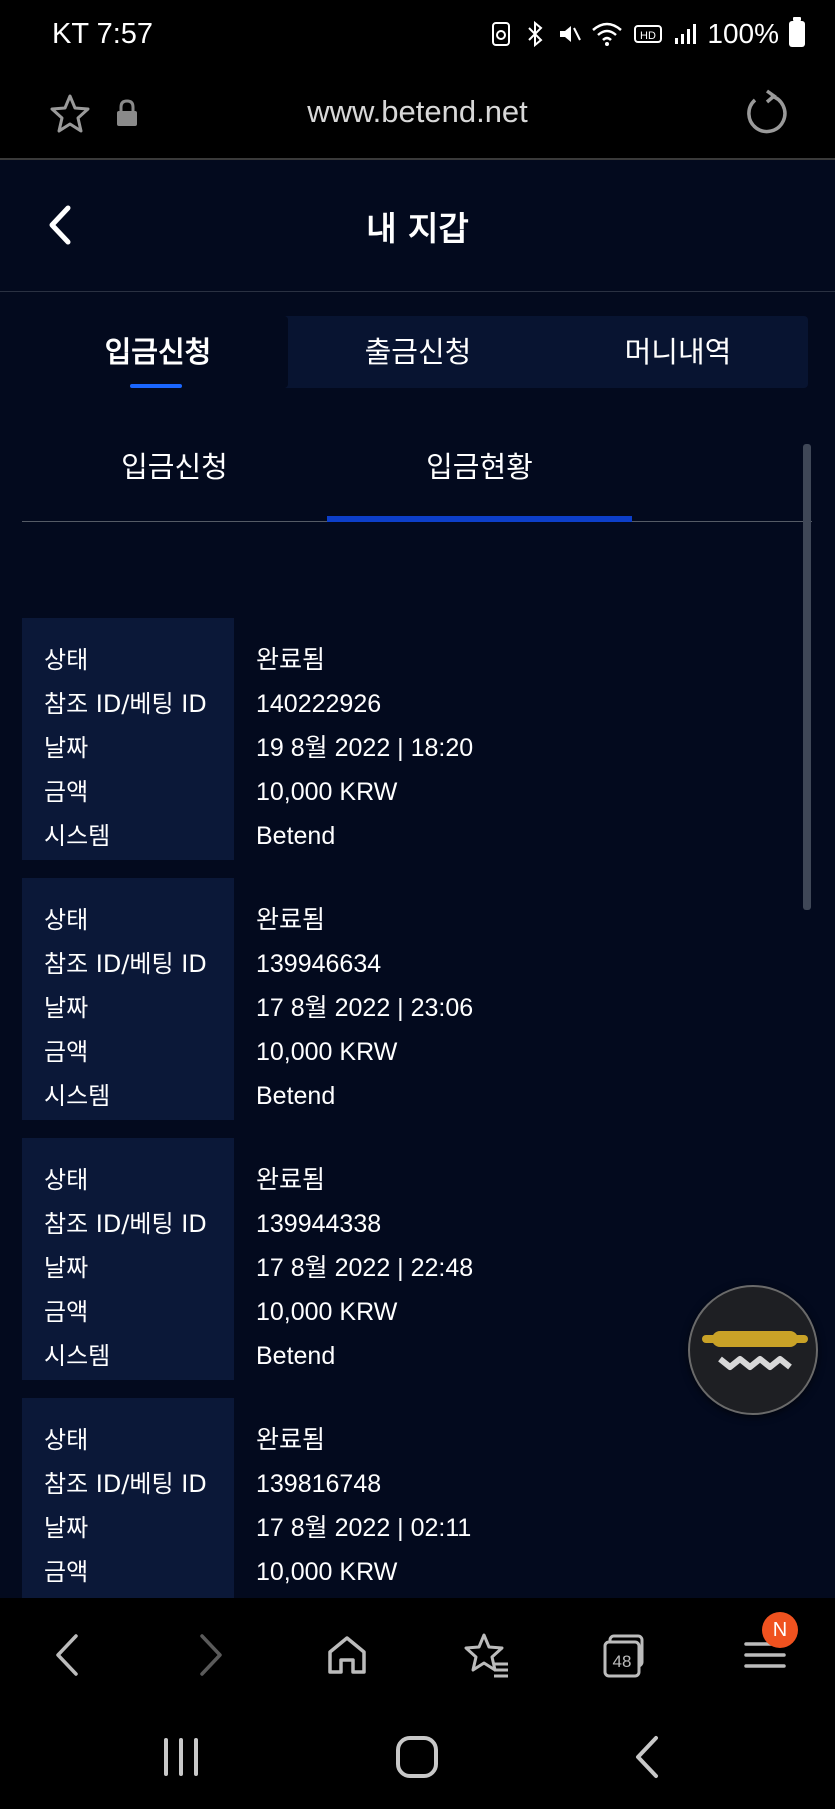 The image size is (835, 1809). Describe the element at coordinates (417, 36) in the screenshot. I see `status-bar: KT 7:57 HD 100%` at that location.